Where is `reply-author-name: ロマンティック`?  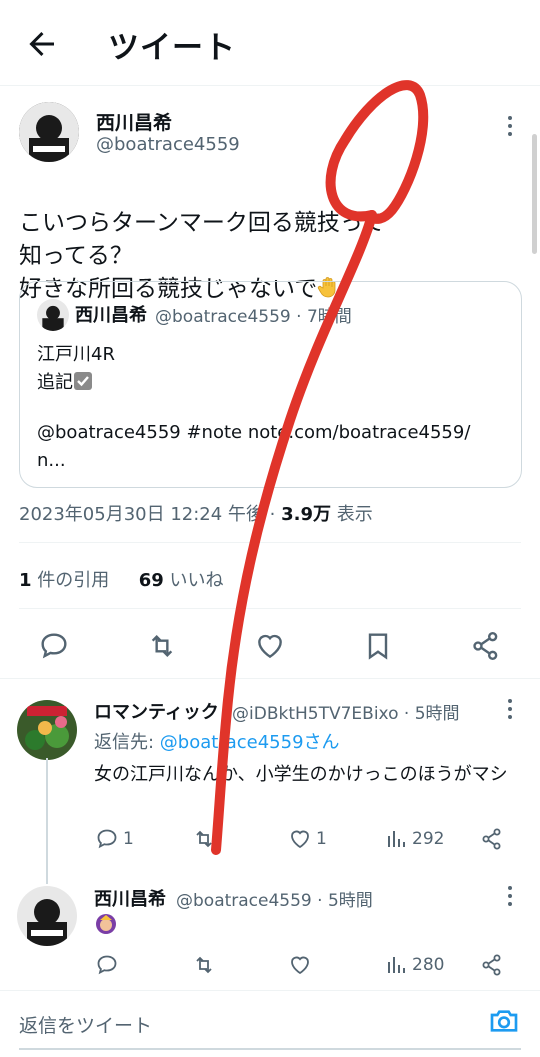
reply-author-name: ロマンティック is located at coordinates (156, 711).